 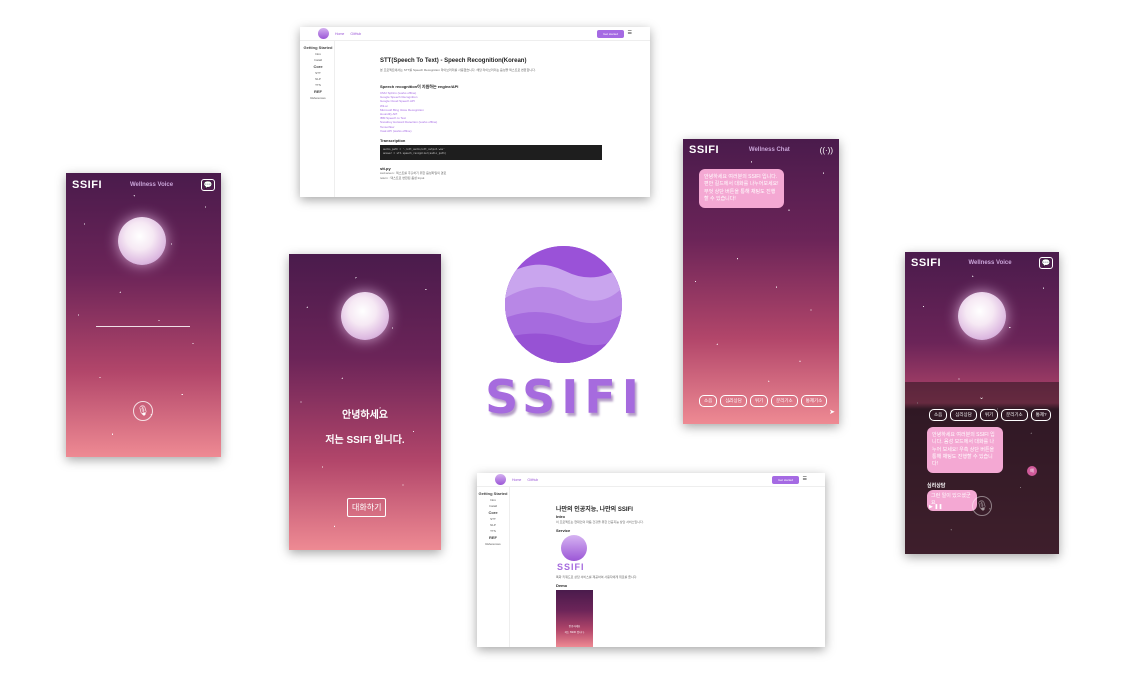 What do you see at coordinates (936, 486) in the screenshot?
I see `section-label: 심리상담` at bounding box center [936, 486].